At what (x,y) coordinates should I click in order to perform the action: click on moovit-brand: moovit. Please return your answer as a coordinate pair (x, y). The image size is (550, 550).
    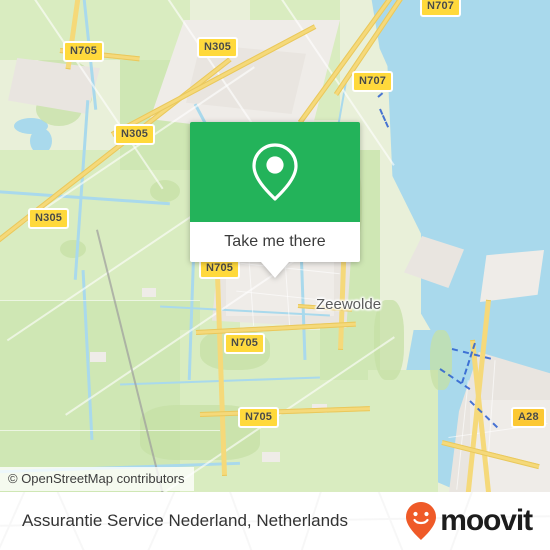
    Looking at the image, I should click on (468, 521).